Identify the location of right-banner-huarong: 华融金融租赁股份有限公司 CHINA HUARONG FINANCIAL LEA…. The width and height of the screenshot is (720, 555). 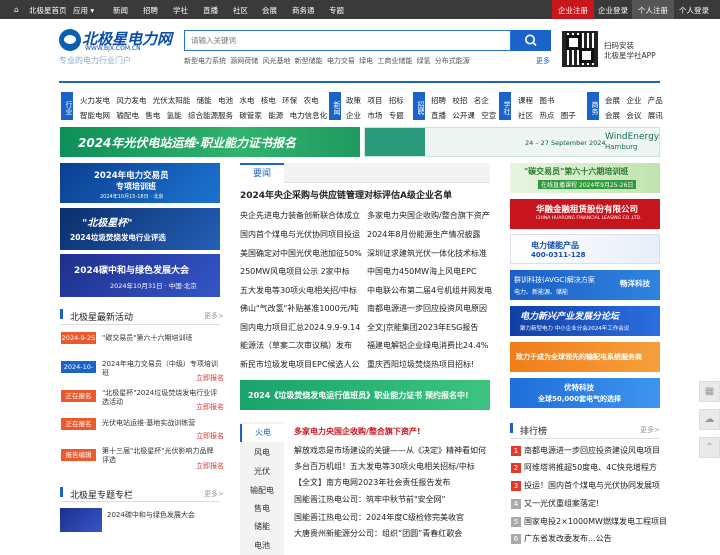
(585, 214).